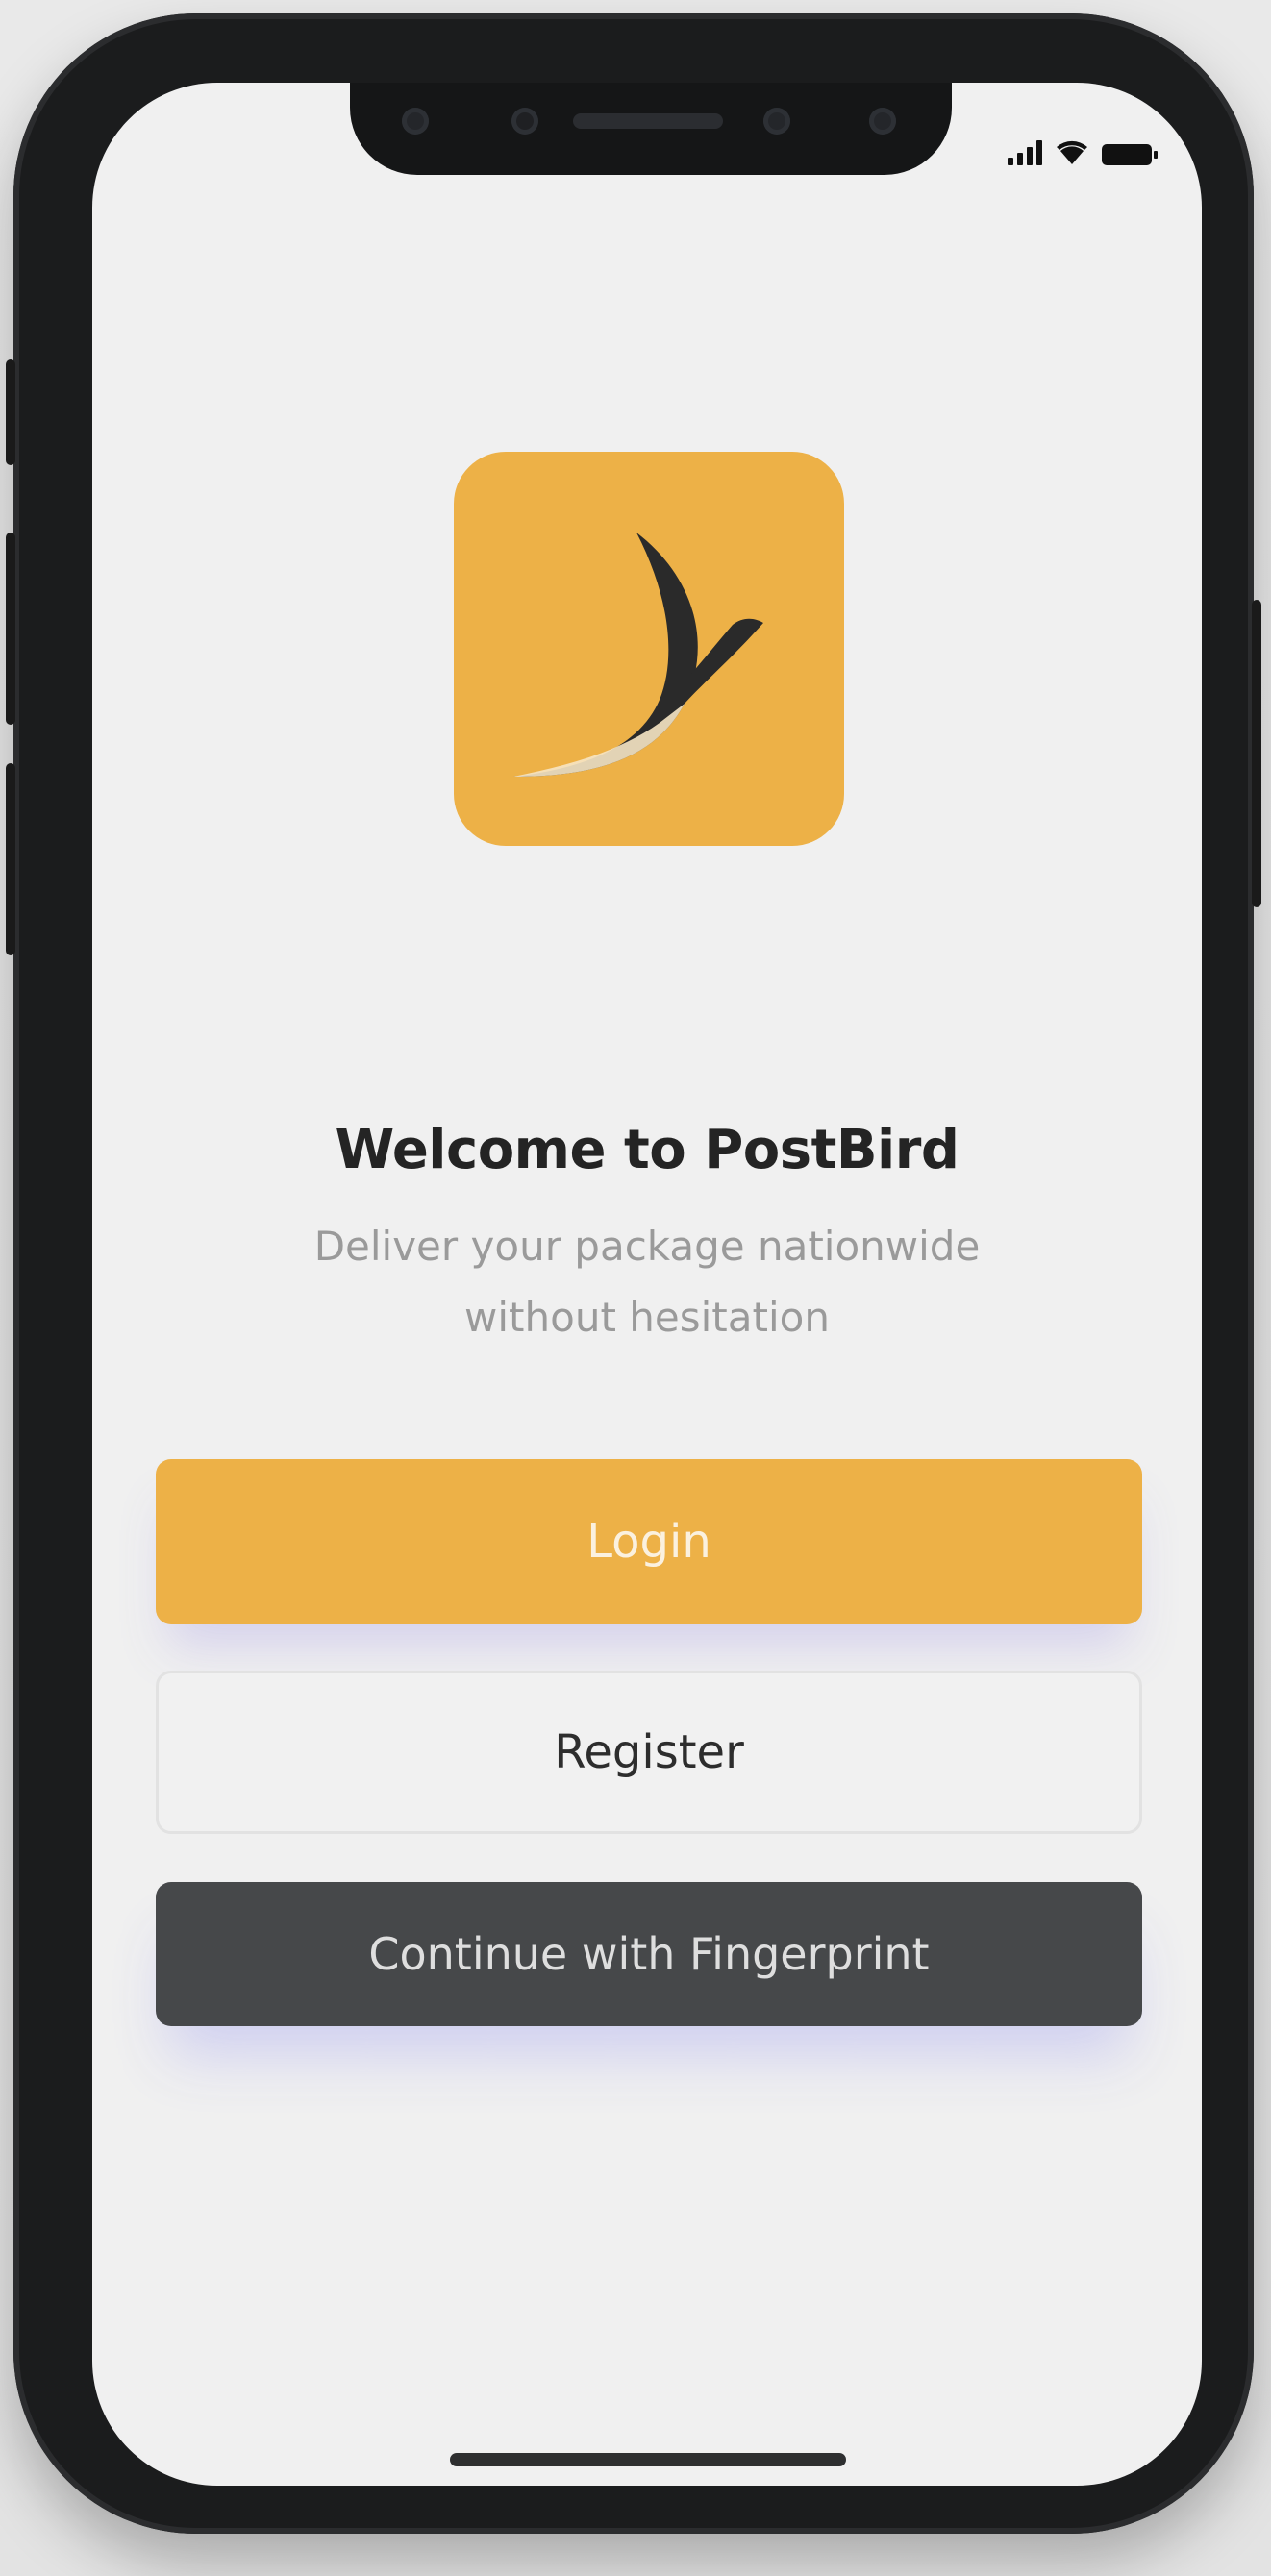 The image size is (1271, 2576). Describe the element at coordinates (1256, 753) in the screenshot. I see `power-button` at that location.